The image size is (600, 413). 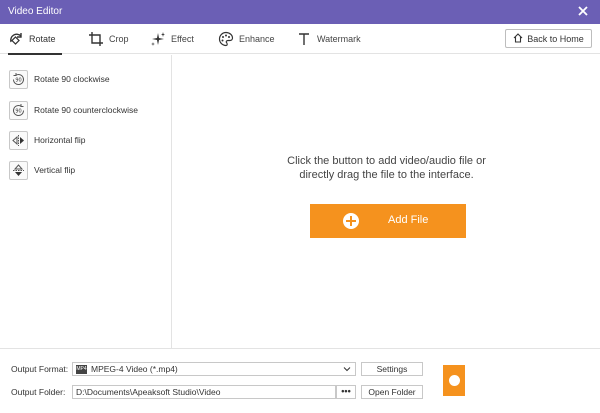 I want to click on tab-label: Watermark, so click(x=339, y=39).